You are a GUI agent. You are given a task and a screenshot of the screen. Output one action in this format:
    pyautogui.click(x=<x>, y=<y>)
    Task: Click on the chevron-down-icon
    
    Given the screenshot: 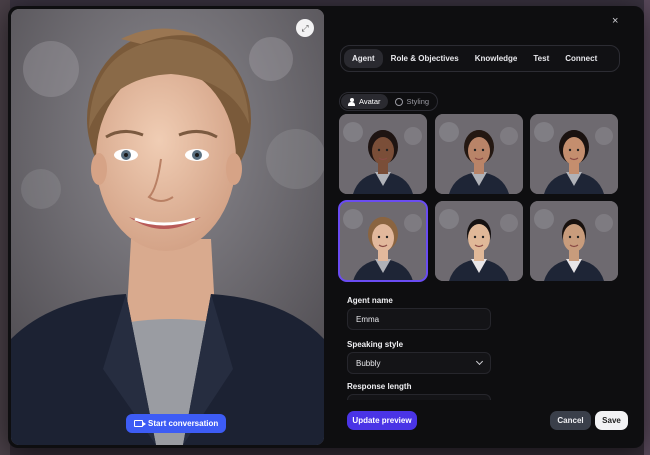 What is the action you would take?
    pyautogui.click(x=479, y=361)
    